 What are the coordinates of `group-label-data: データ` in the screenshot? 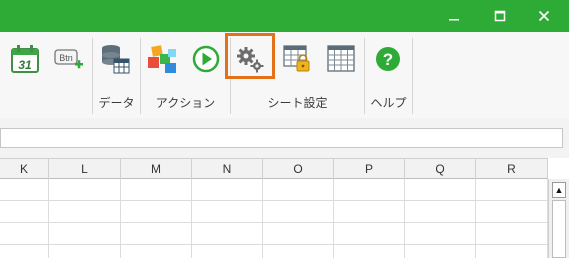 It's located at (116, 103).